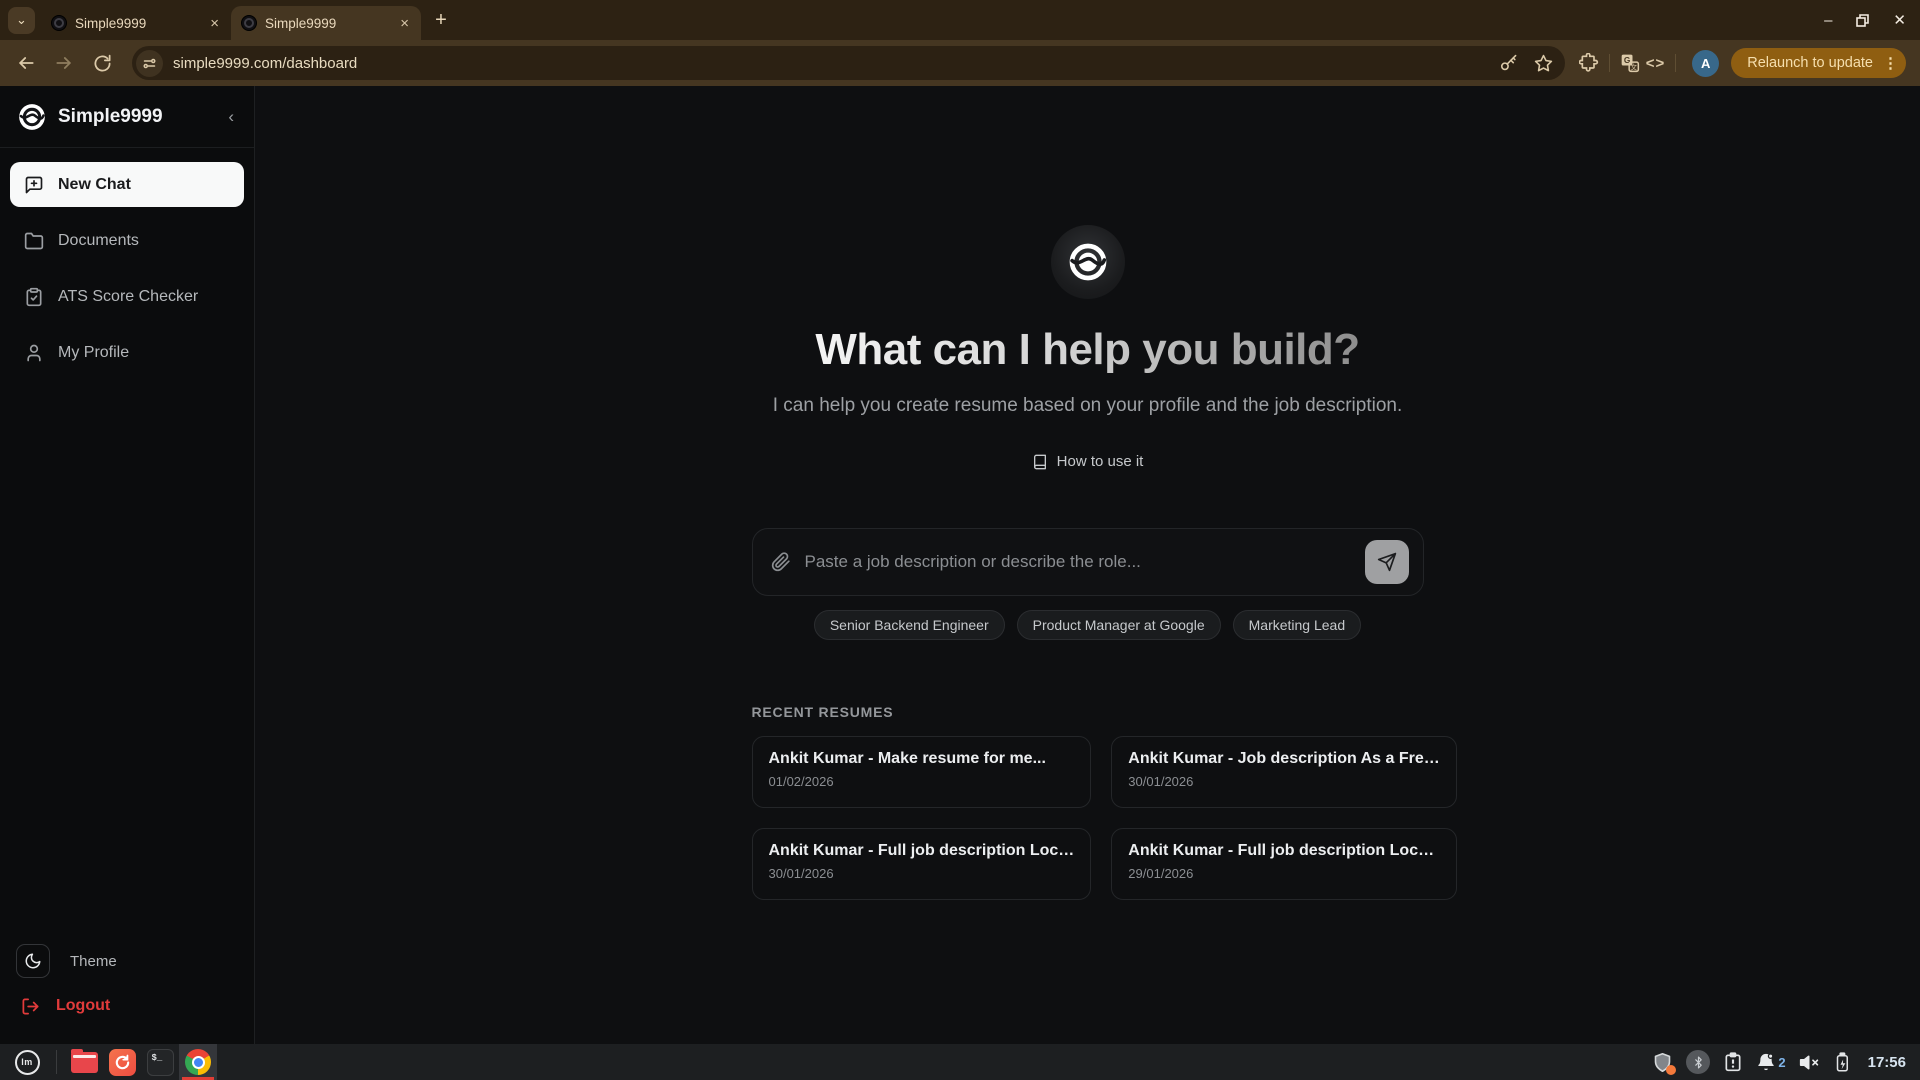  Describe the element at coordinates (1588, 63) in the screenshot. I see `extensions-puzzle-icon` at that location.